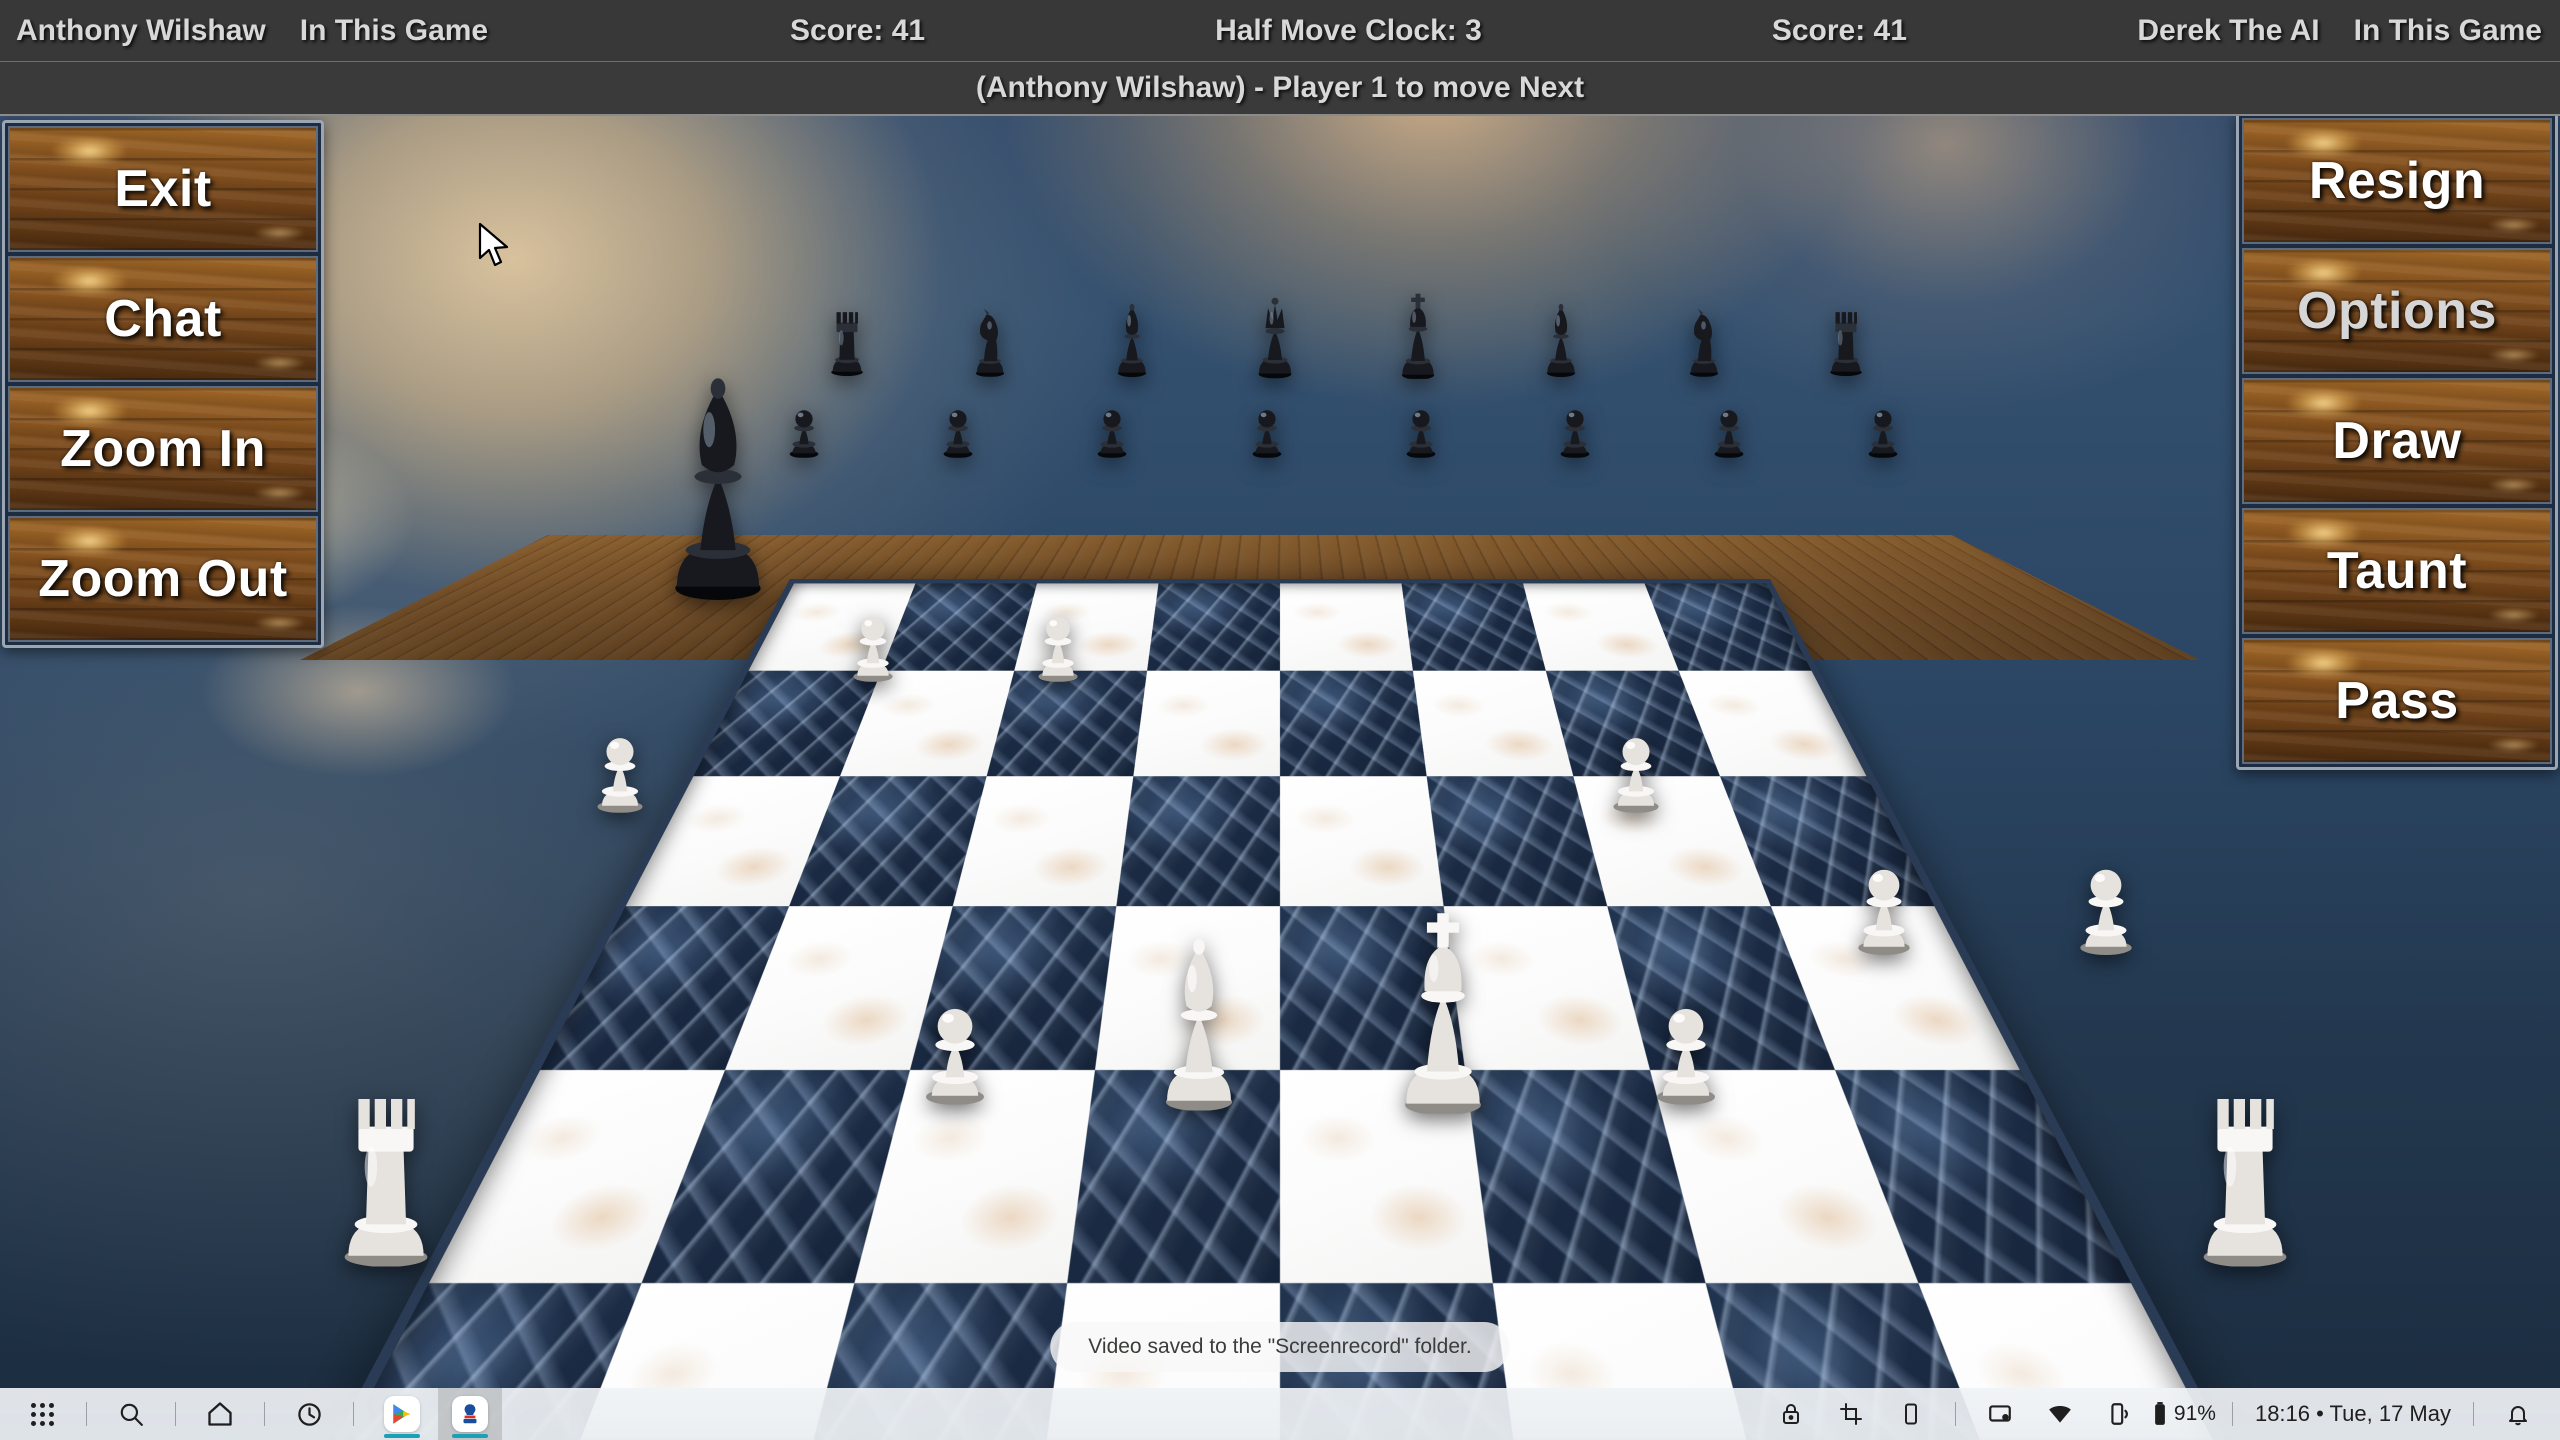 The height and width of the screenshot is (1440, 2560). Describe the element at coordinates (1206, 723) in the screenshot. I see `board-square-d7` at that location.